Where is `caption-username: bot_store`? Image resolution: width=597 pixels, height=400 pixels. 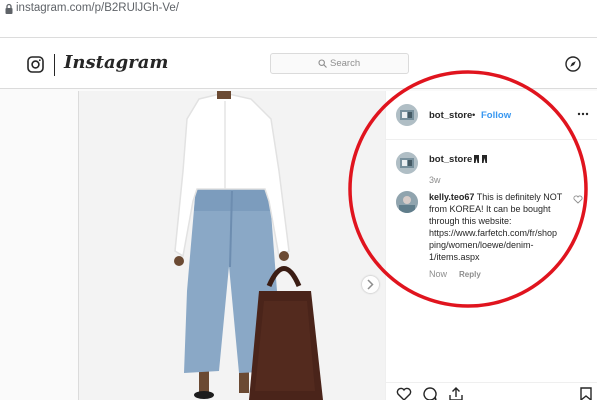 caption-username: bot_store is located at coordinates (450, 159).